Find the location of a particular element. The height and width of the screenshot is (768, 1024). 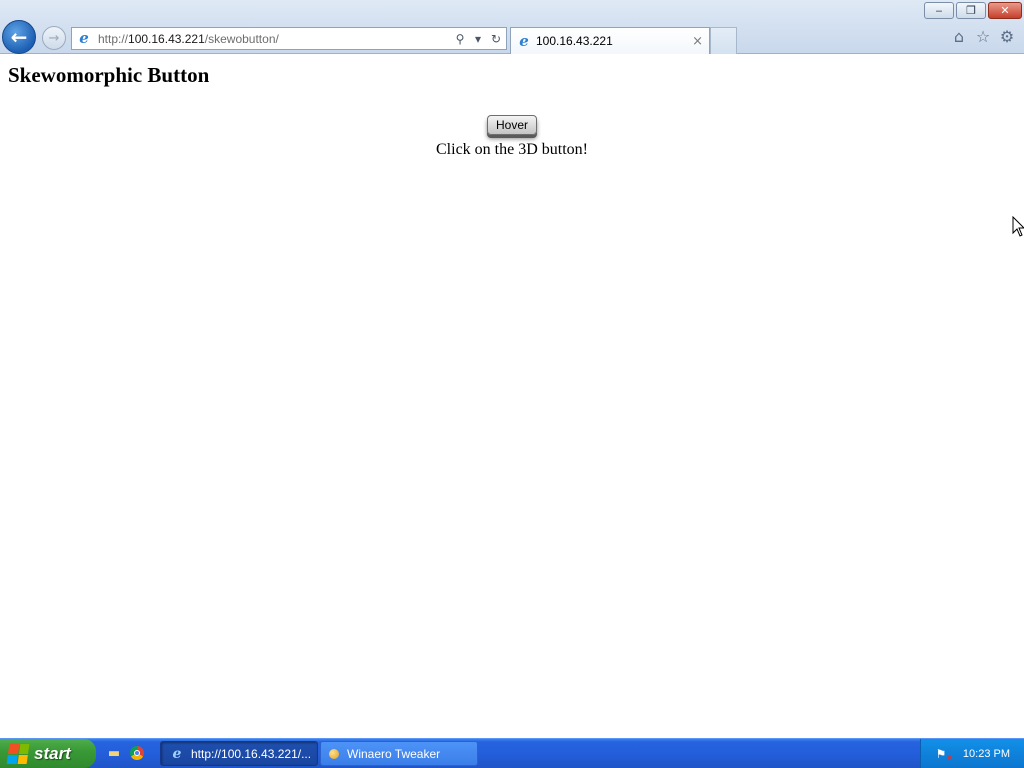

start-label: start is located at coordinates (52, 753).